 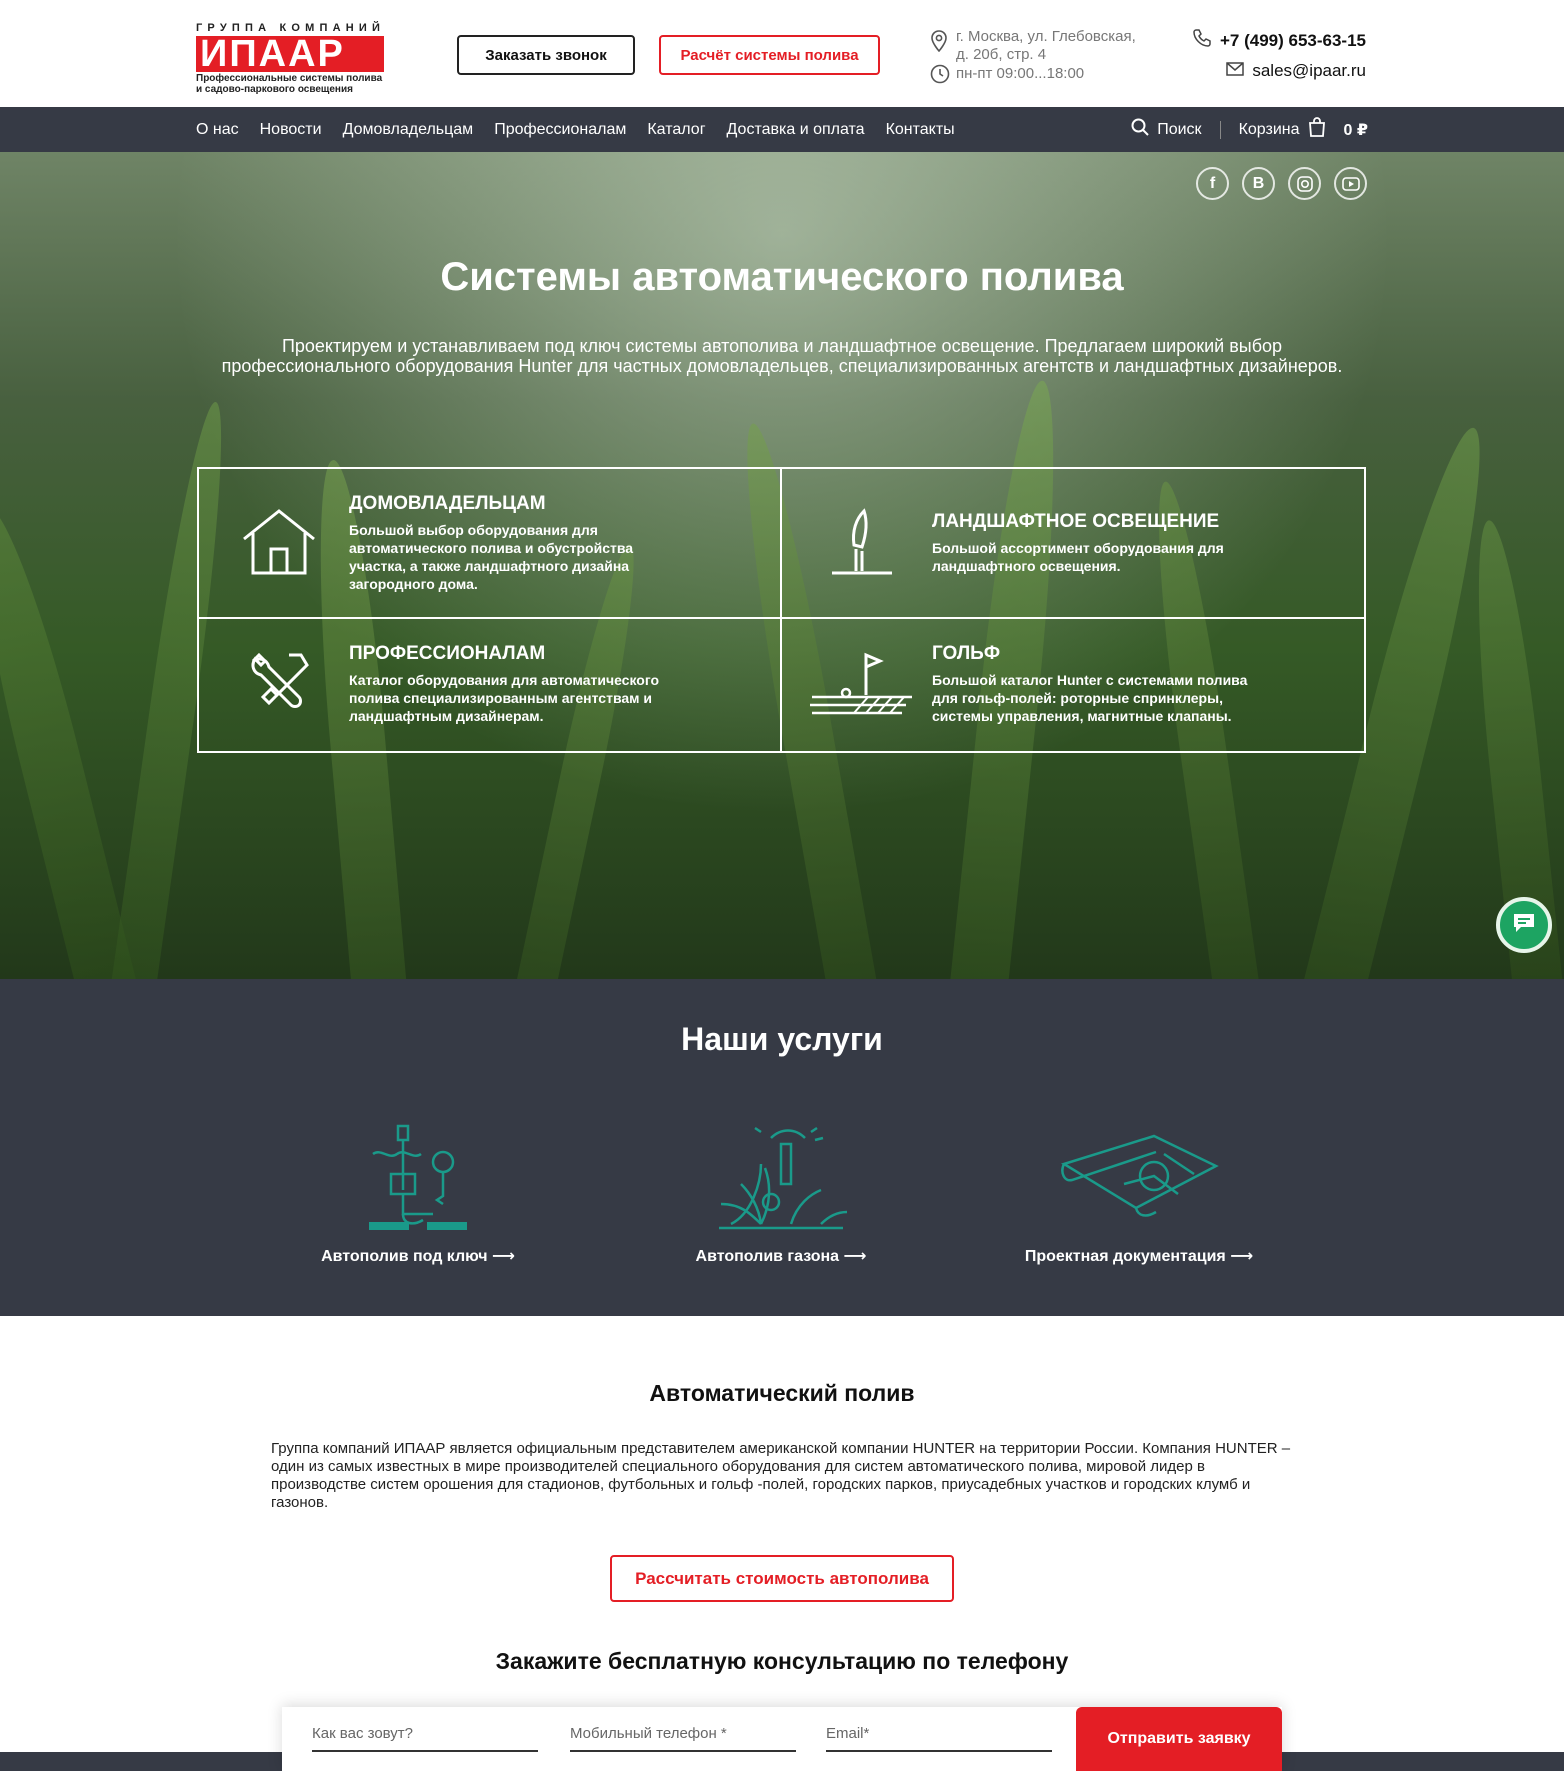 I want to click on instagram-icon, so click(x=1304, y=183).